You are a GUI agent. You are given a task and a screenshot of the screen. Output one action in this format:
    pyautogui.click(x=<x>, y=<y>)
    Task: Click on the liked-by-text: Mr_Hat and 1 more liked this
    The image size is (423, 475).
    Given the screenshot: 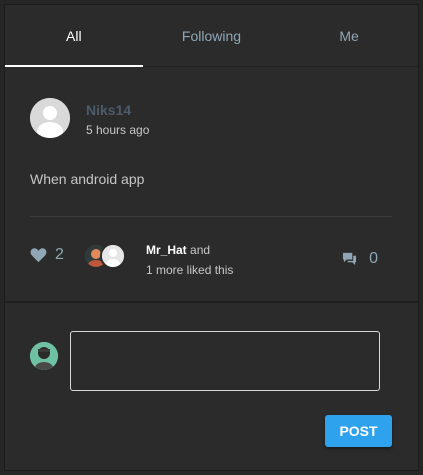 What is the action you would take?
    pyautogui.click(x=189, y=260)
    